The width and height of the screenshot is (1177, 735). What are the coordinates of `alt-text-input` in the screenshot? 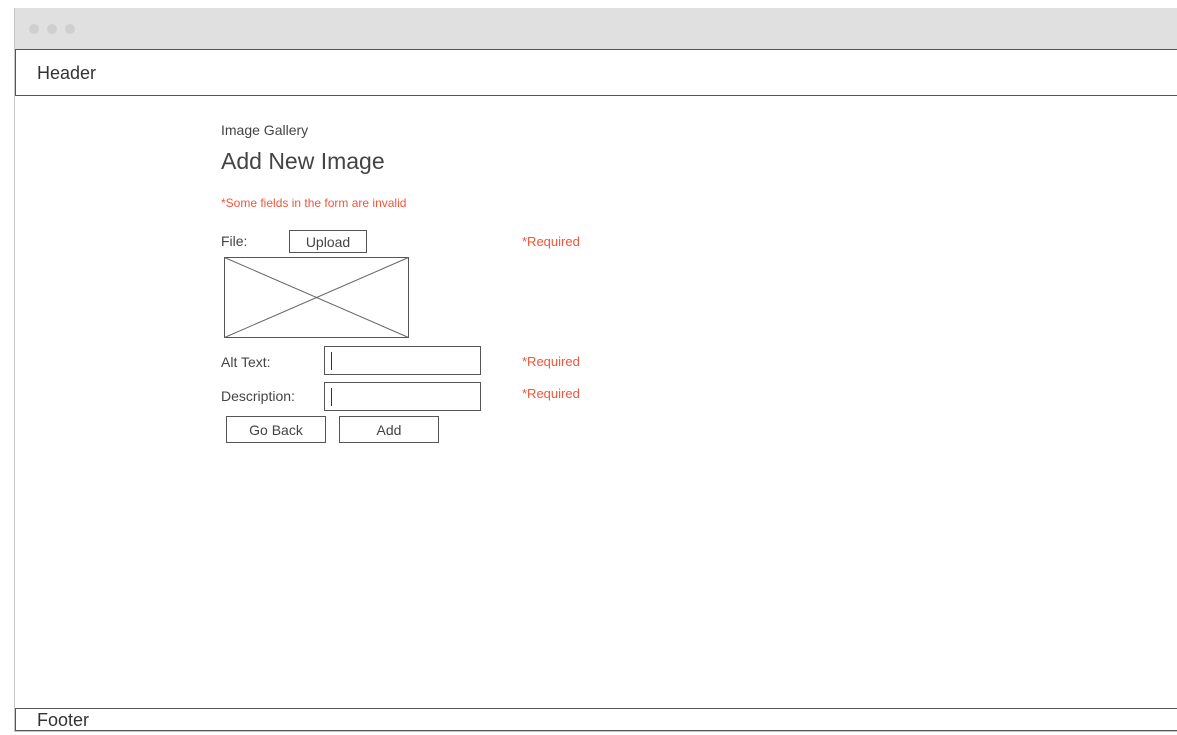 It's located at (402, 360).